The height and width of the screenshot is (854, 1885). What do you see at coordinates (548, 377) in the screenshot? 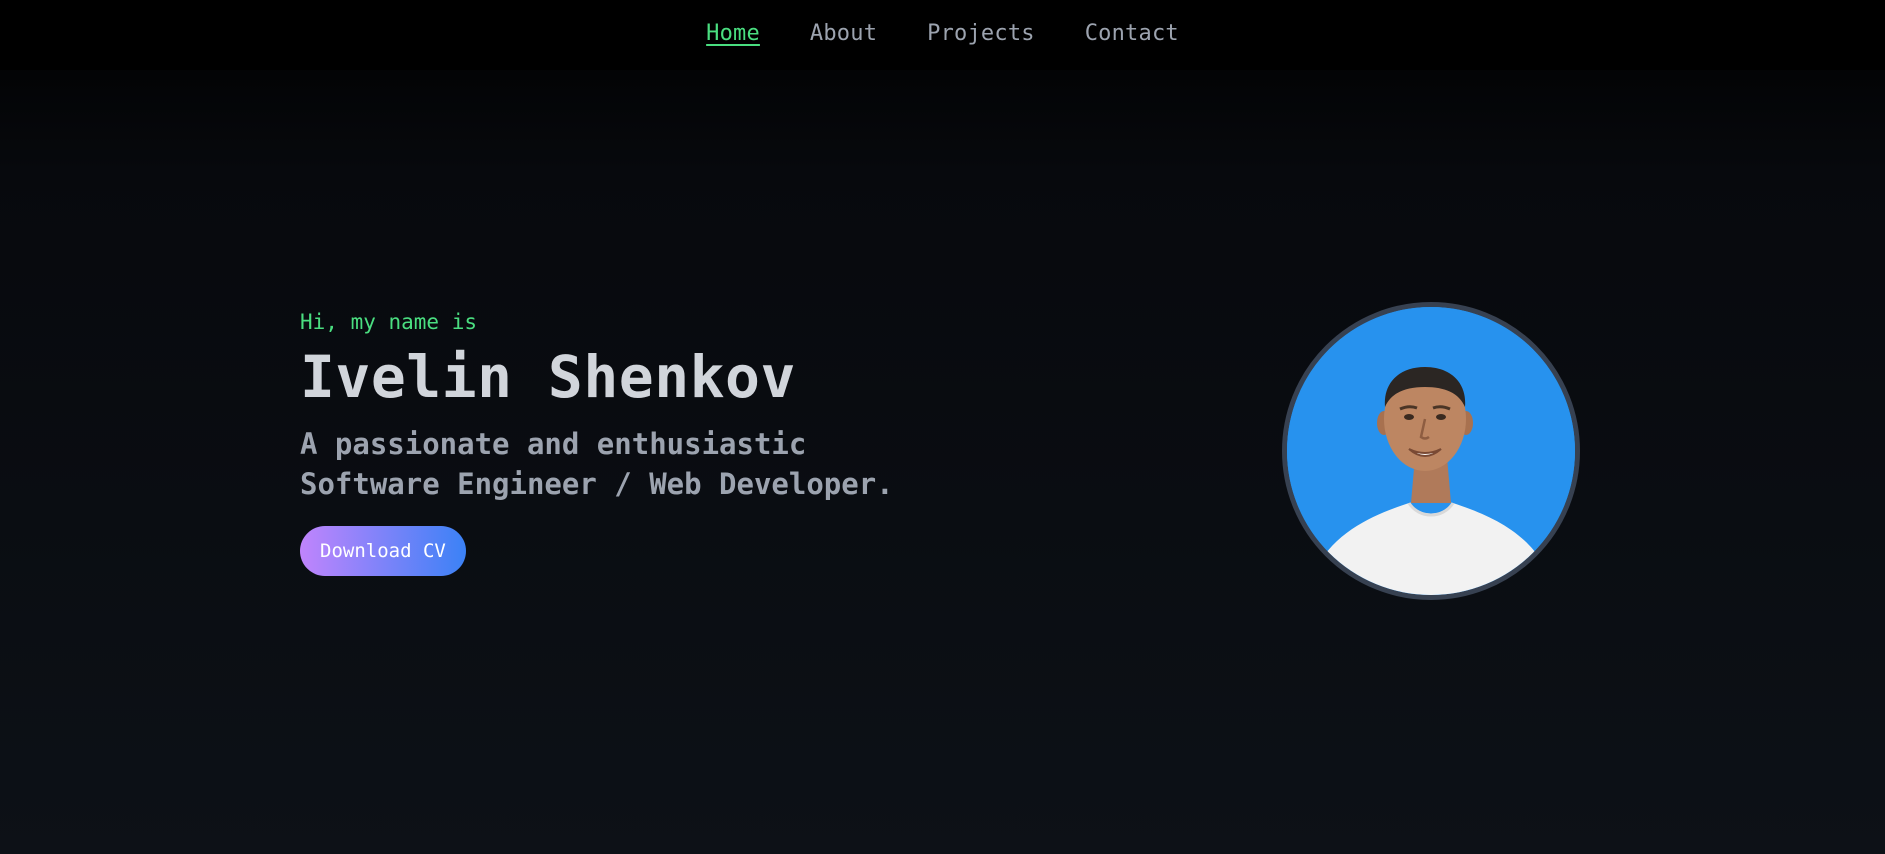
I see `hero-name: Ivelin Shenkov` at bounding box center [548, 377].